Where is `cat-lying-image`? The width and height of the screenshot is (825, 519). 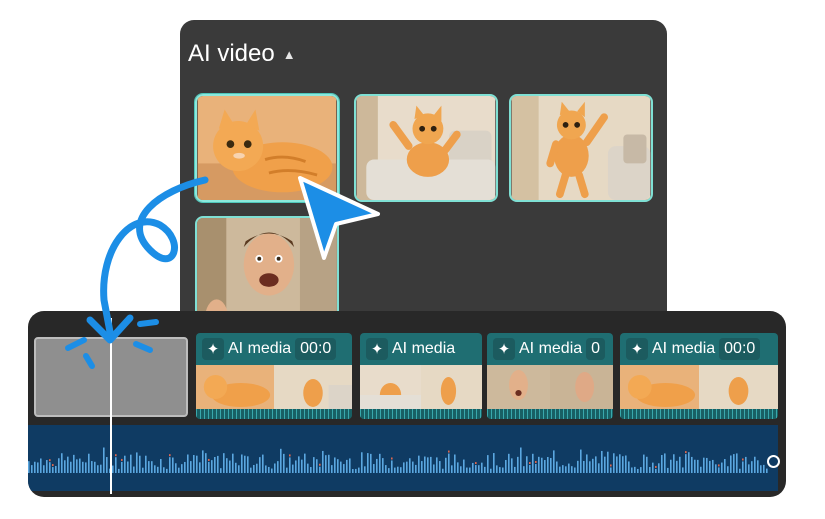
cat-lying-image is located at coordinates (267, 148).